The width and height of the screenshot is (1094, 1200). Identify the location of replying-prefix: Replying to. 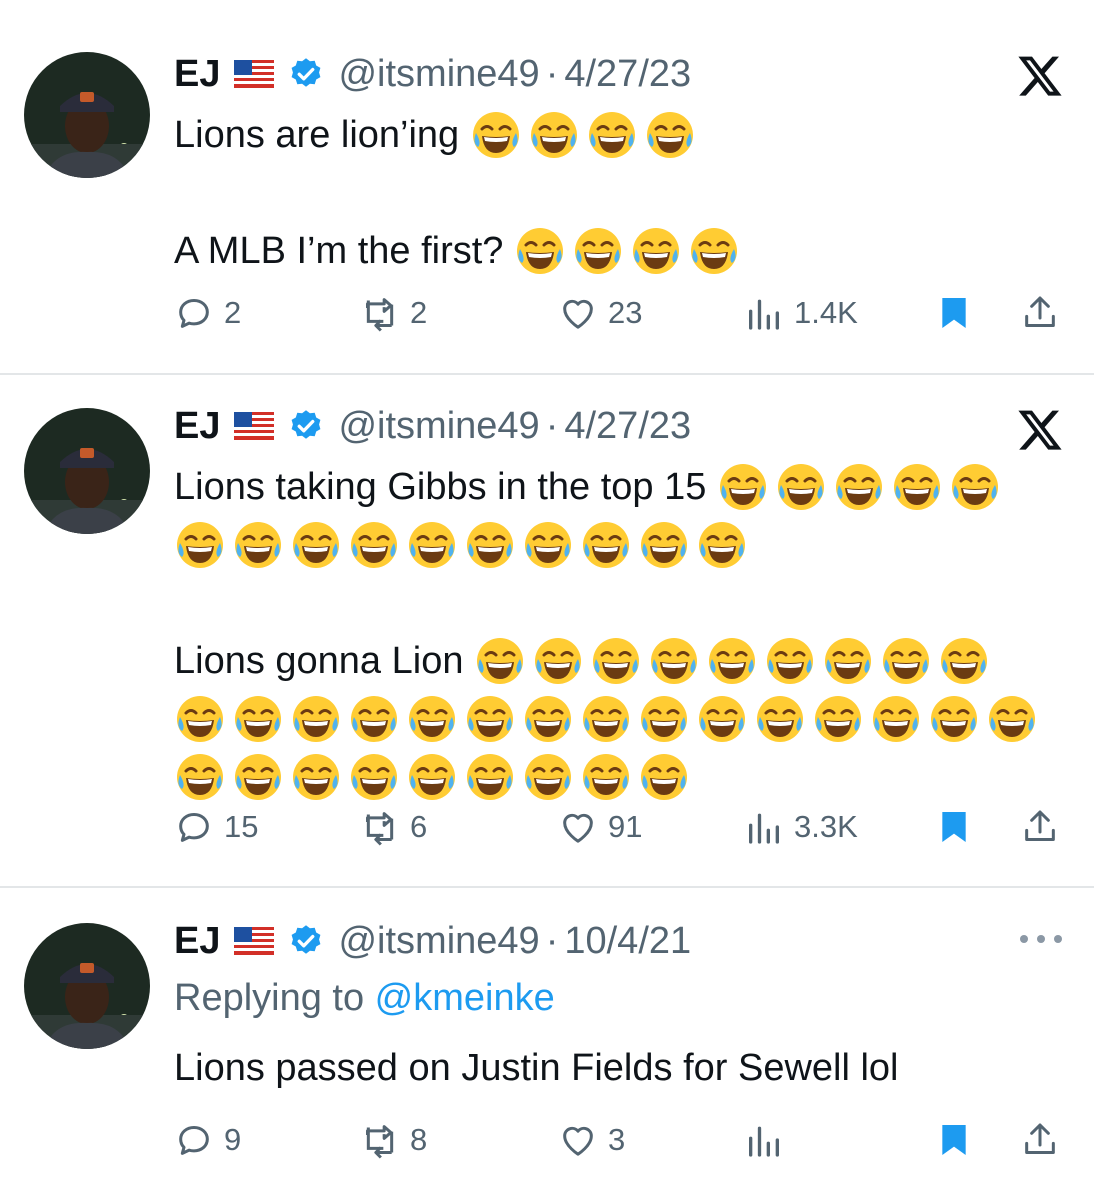
(274, 998).